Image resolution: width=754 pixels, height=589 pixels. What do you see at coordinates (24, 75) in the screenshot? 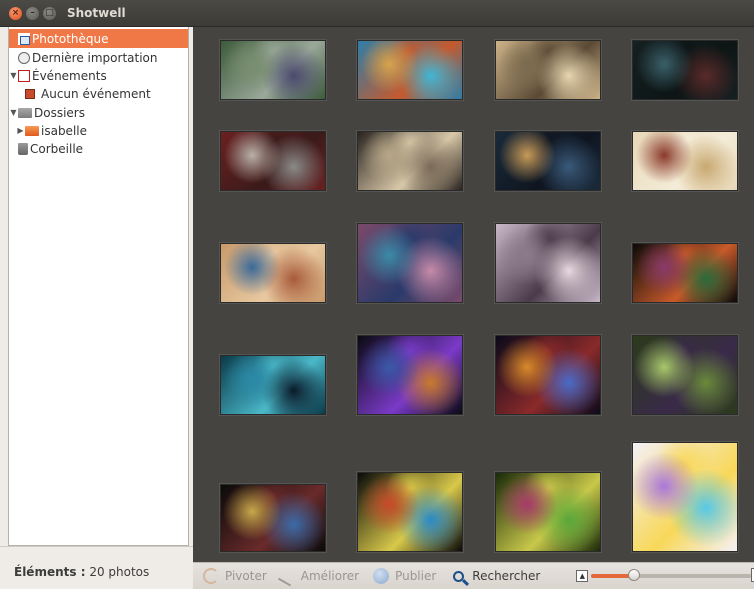
I see `events-icon` at bounding box center [24, 75].